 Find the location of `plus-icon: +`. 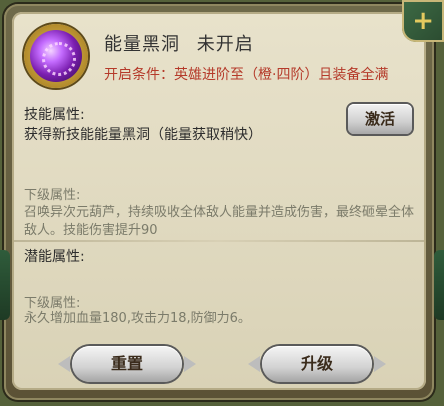

plus-icon: + is located at coordinates (423, 21).